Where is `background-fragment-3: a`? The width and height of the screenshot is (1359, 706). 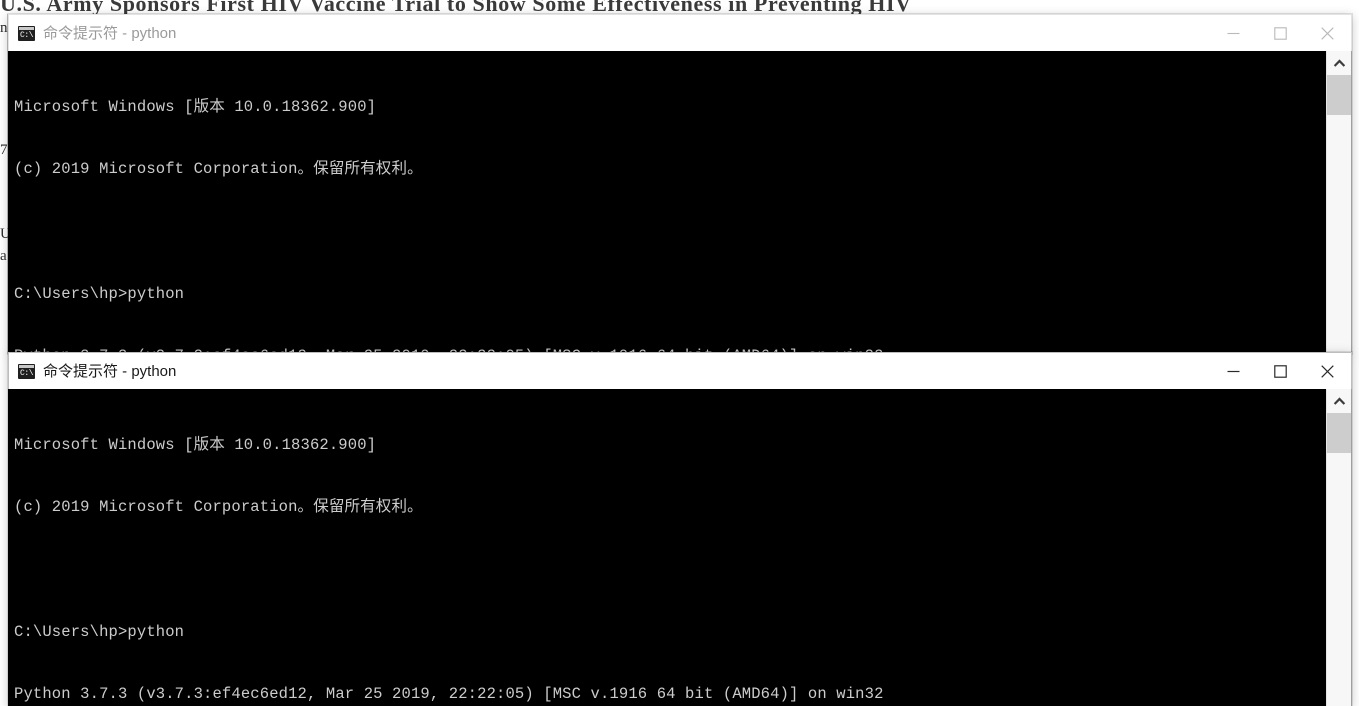
background-fragment-3: a is located at coordinates (3, 256).